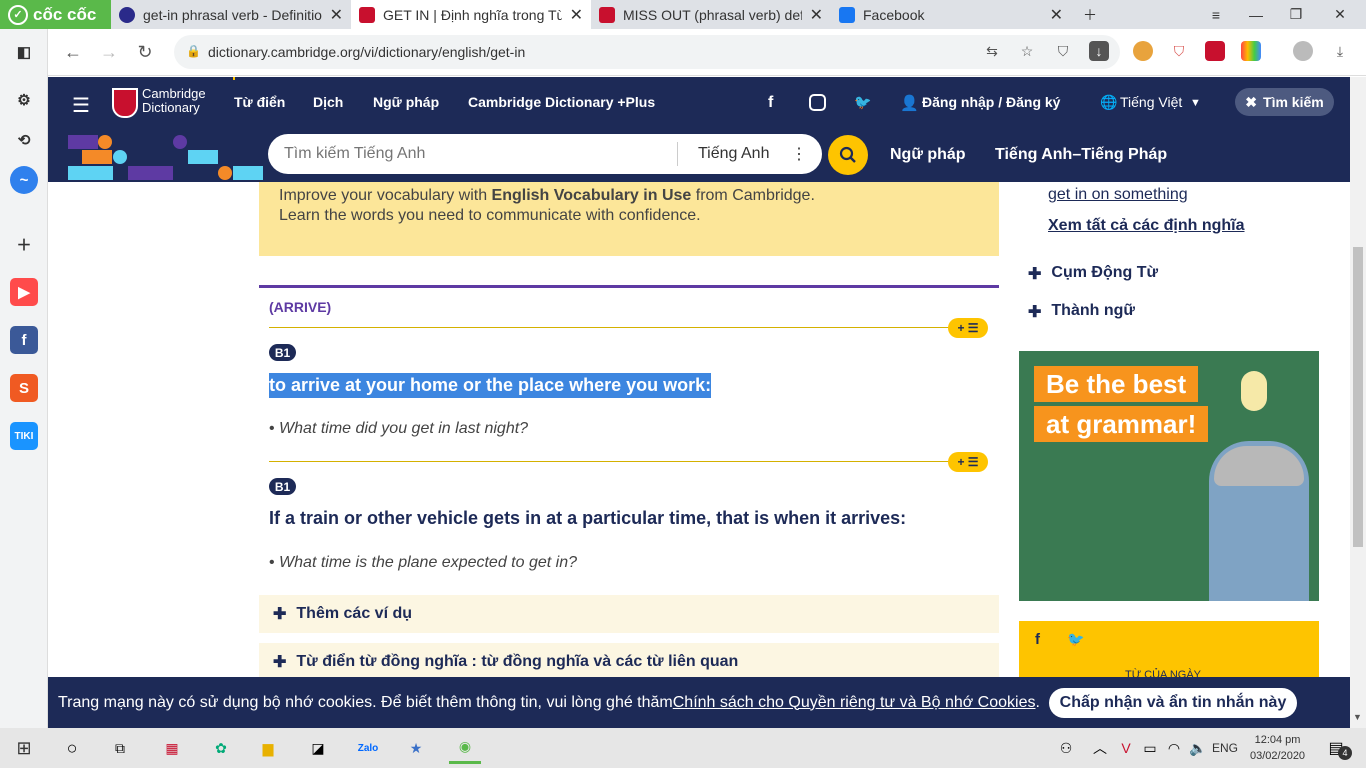 This screenshot has height=768, width=1366. Describe the element at coordinates (1151, 102) in the screenshot. I see `language-selector: Tiếng Việt` at that location.